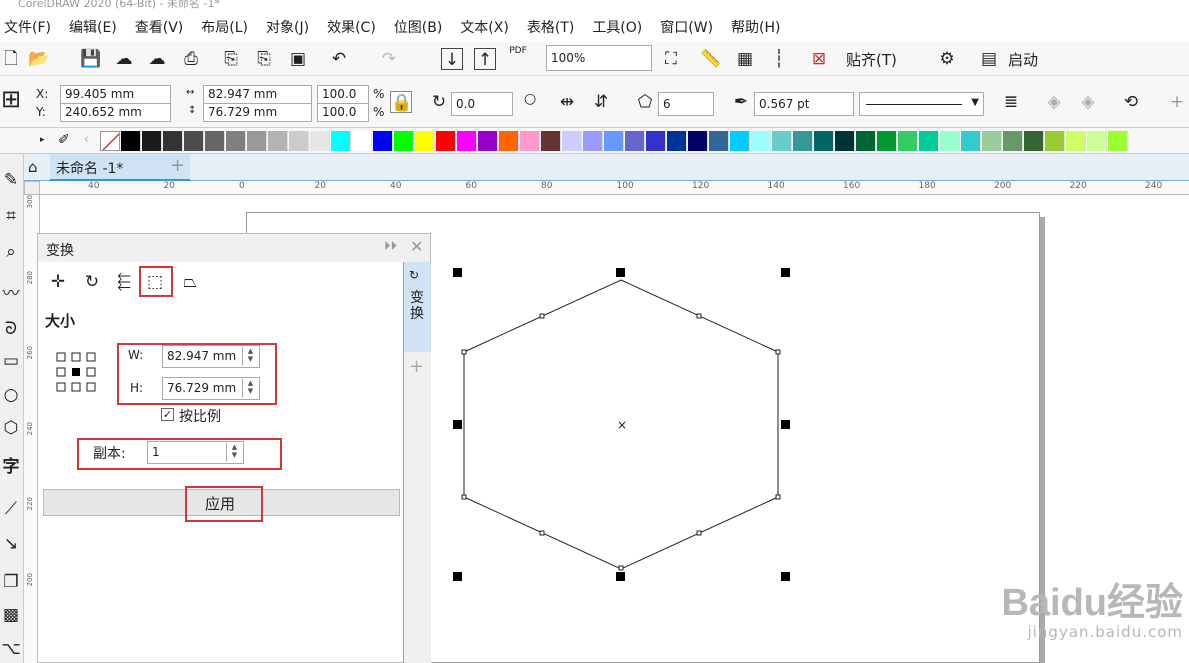 The width and height of the screenshot is (1189, 663). Describe the element at coordinates (92, 282) in the screenshot. I see `rotate-mode-icon: ↻` at that location.